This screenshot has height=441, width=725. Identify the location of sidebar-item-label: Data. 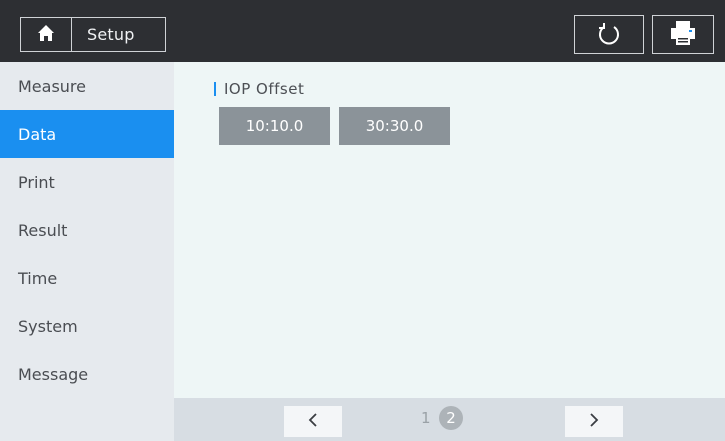
(37, 134).